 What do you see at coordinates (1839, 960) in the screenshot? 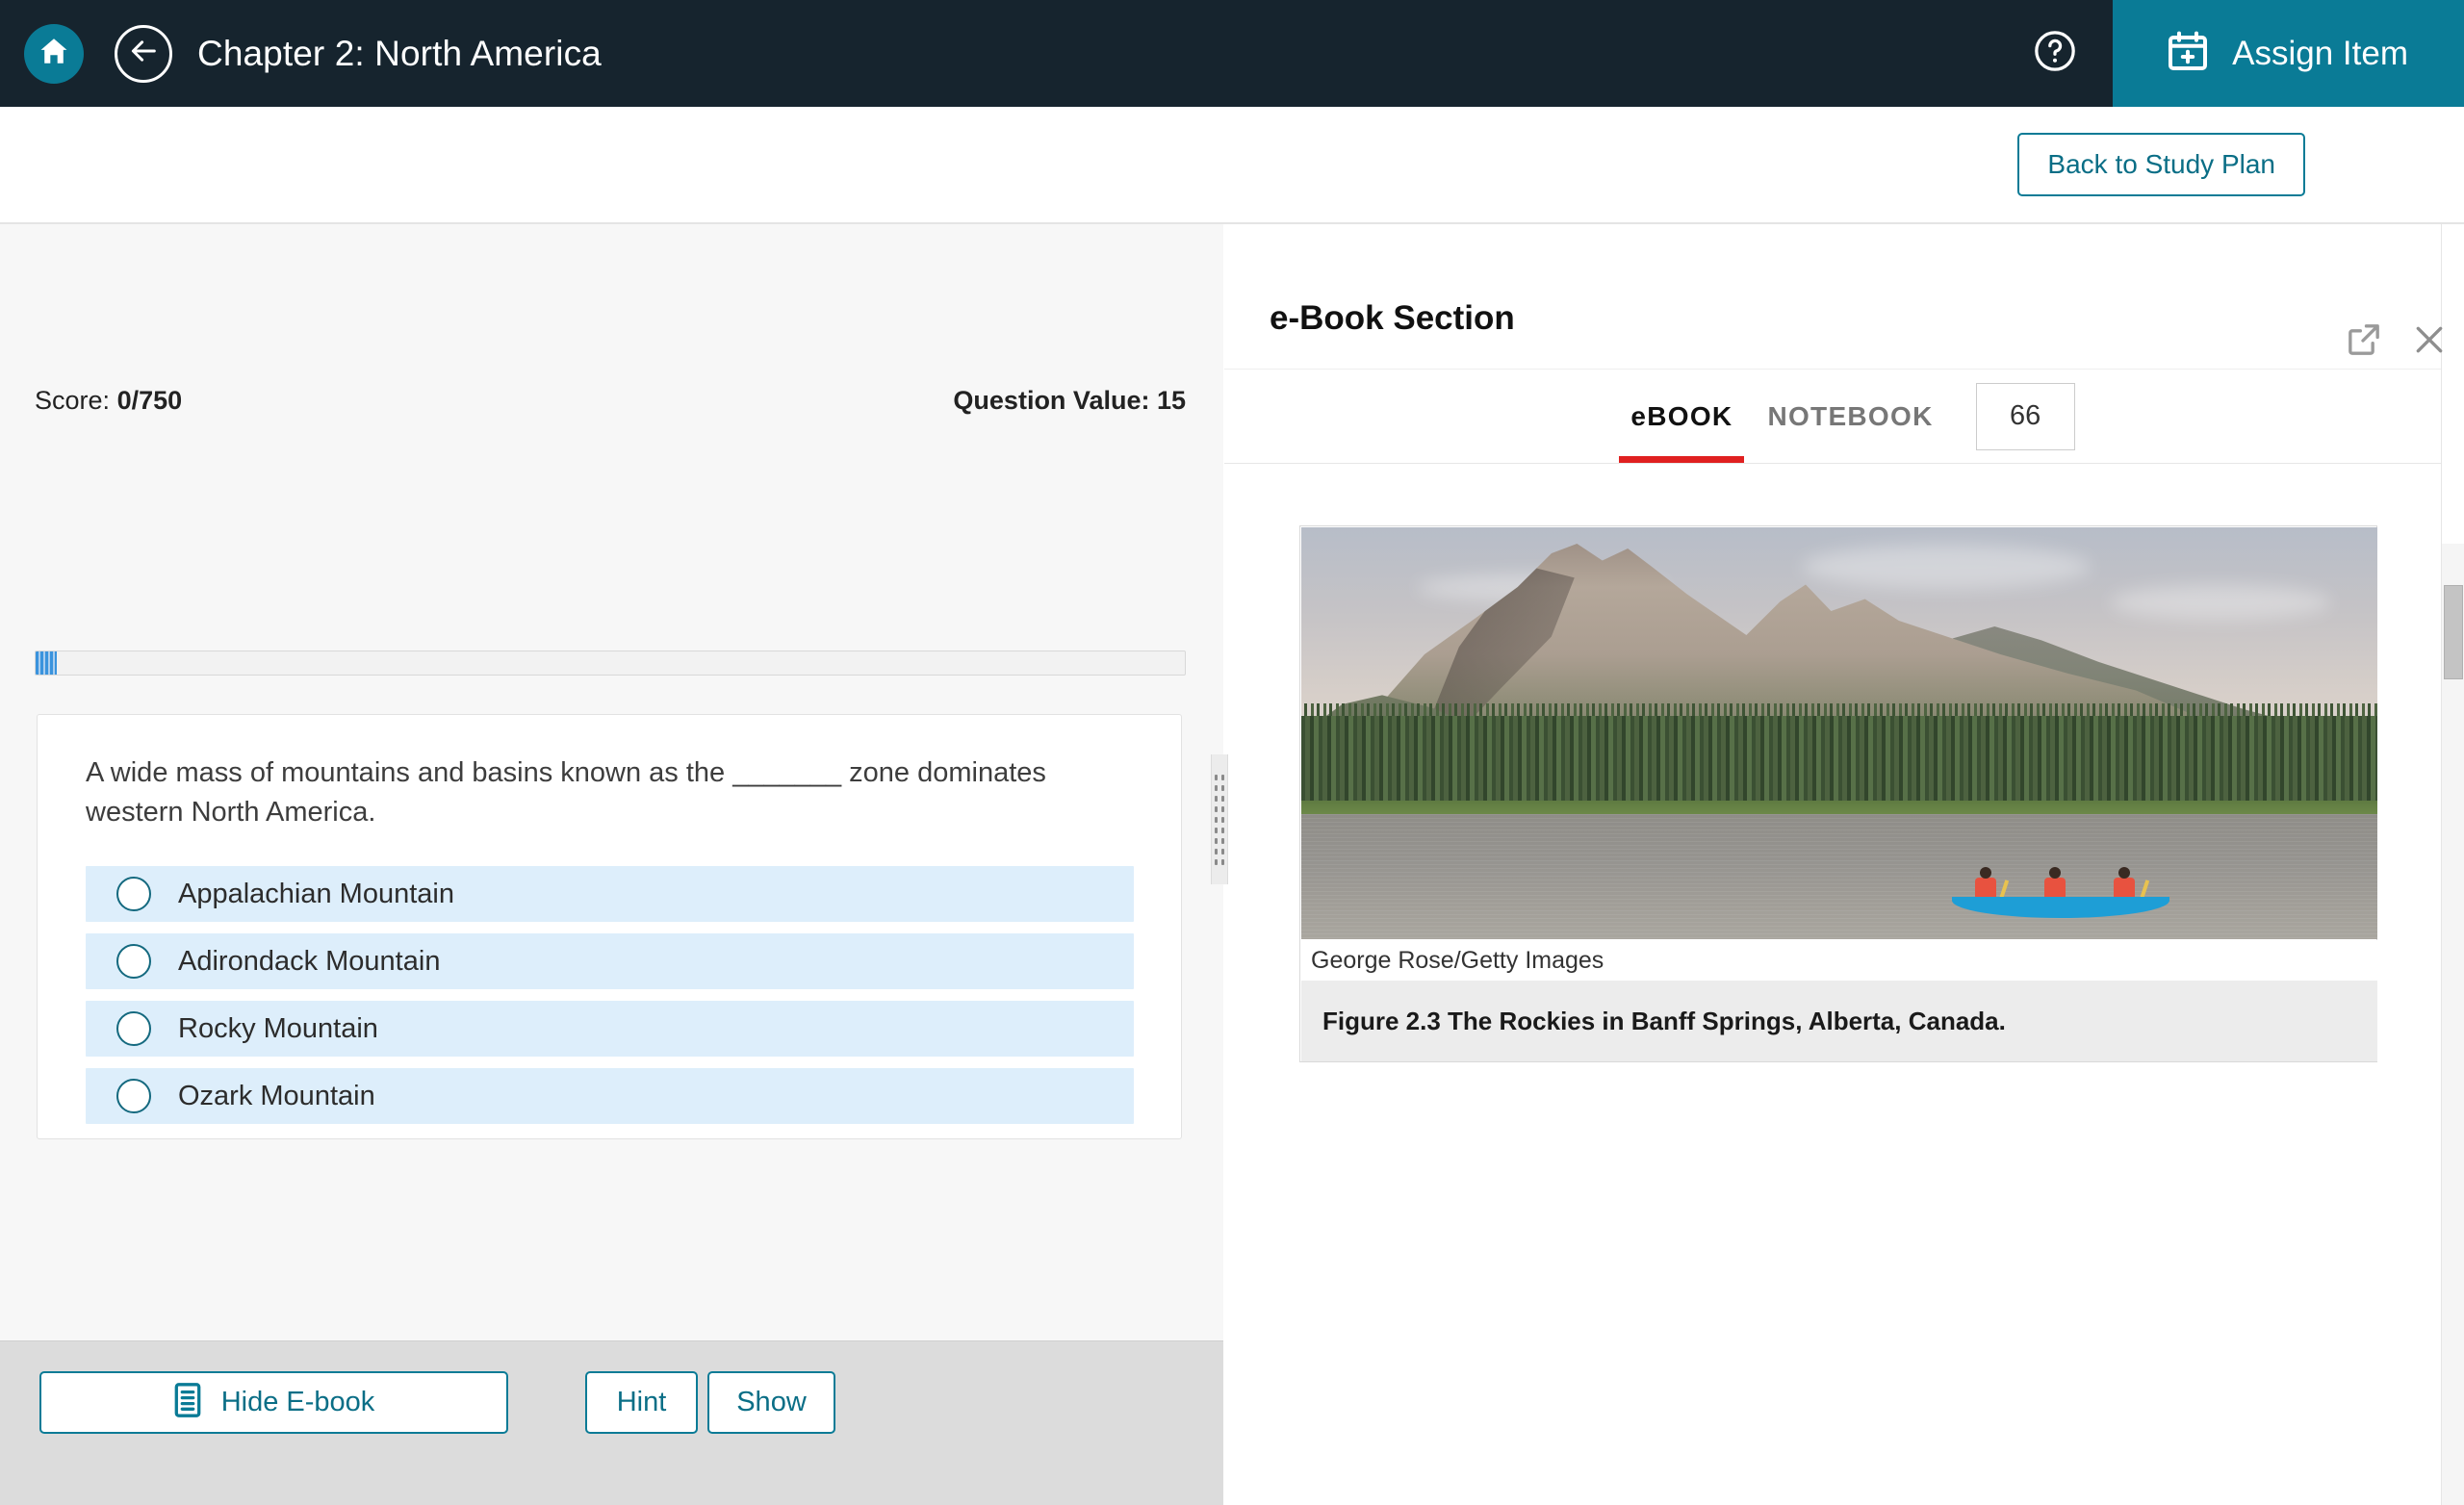
I see `figure-credit: George Rose/Getty Images` at bounding box center [1839, 960].